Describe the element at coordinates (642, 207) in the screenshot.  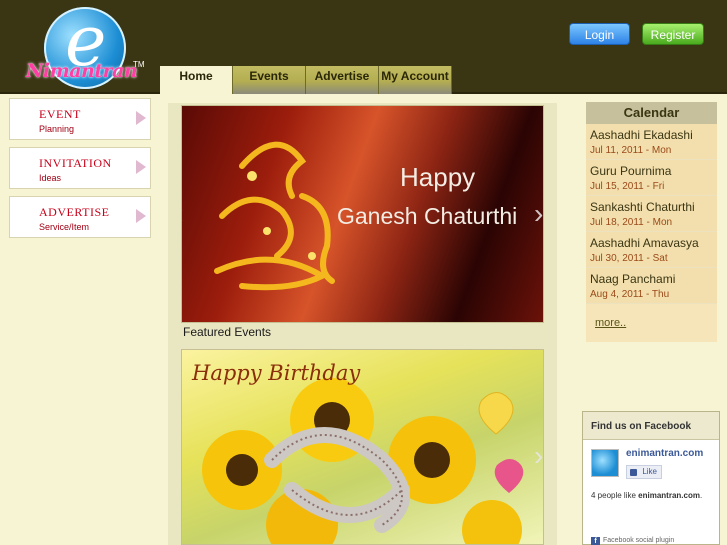
I see `calendar-event-name: Sankashti Chaturthi` at that location.